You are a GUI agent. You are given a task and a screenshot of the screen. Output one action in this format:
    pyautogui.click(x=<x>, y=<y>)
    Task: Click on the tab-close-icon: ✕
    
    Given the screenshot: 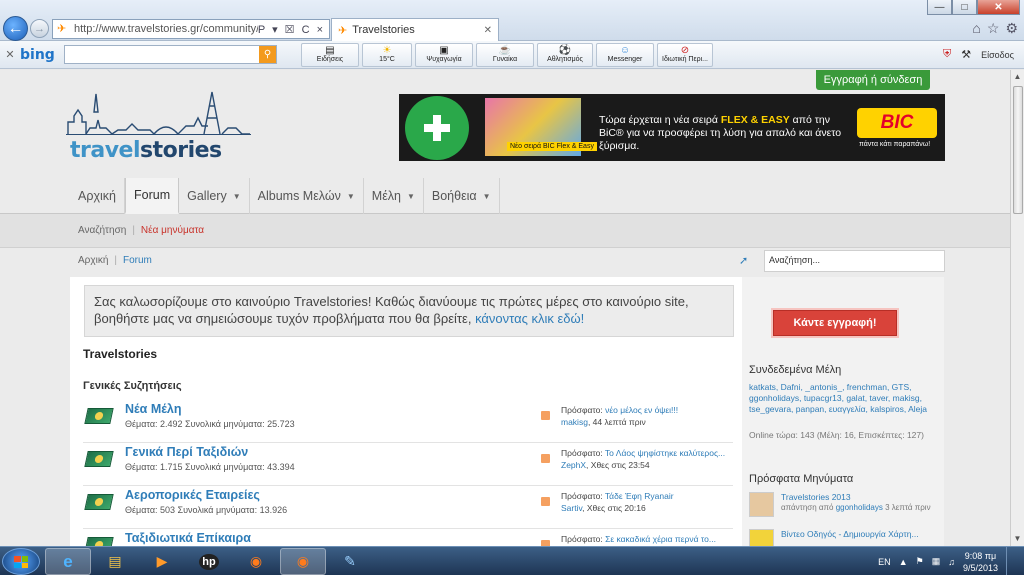 What is the action you would take?
    pyautogui.click(x=488, y=30)
    